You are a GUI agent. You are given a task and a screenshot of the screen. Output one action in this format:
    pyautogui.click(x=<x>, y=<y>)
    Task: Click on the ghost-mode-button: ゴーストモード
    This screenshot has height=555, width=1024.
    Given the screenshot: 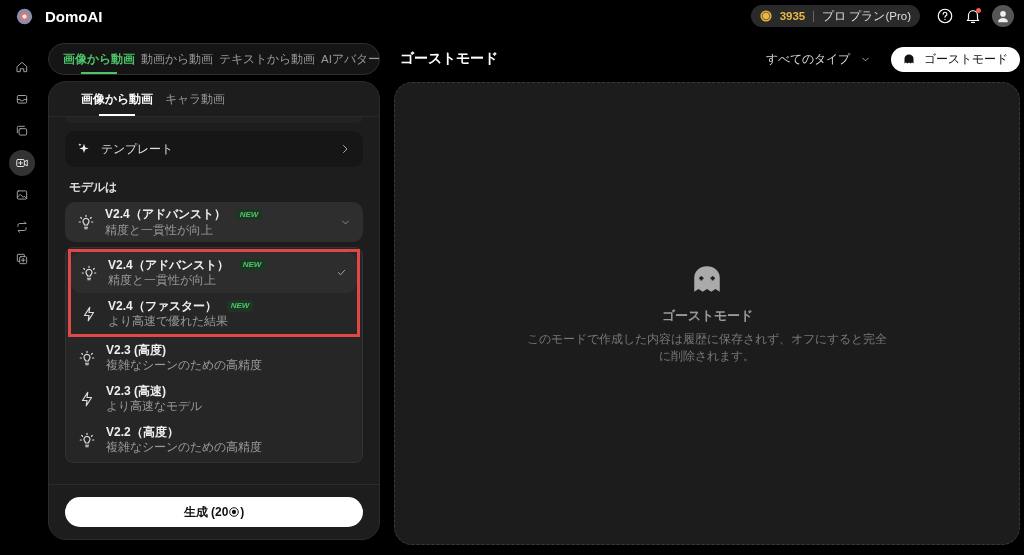 What is the action you would take?
    pyautogui.click(x=955, y=59)
    